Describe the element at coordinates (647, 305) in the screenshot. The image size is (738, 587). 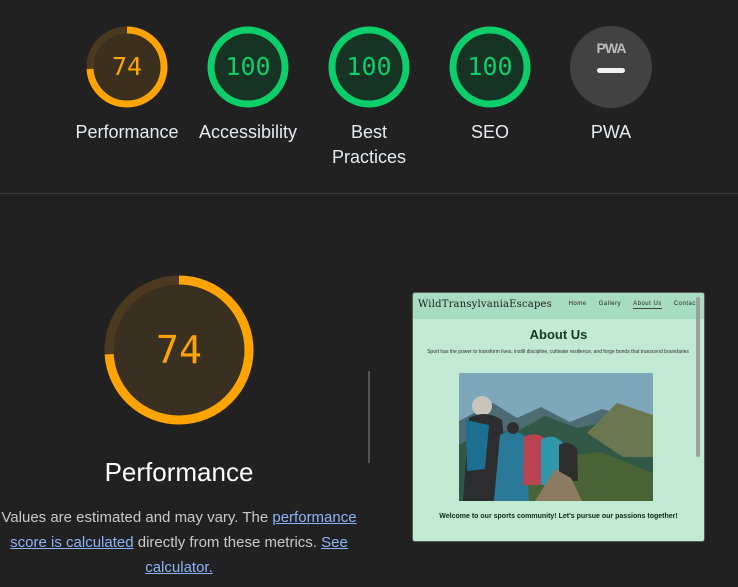
I see `preview-nav-about: About Us` at that location.